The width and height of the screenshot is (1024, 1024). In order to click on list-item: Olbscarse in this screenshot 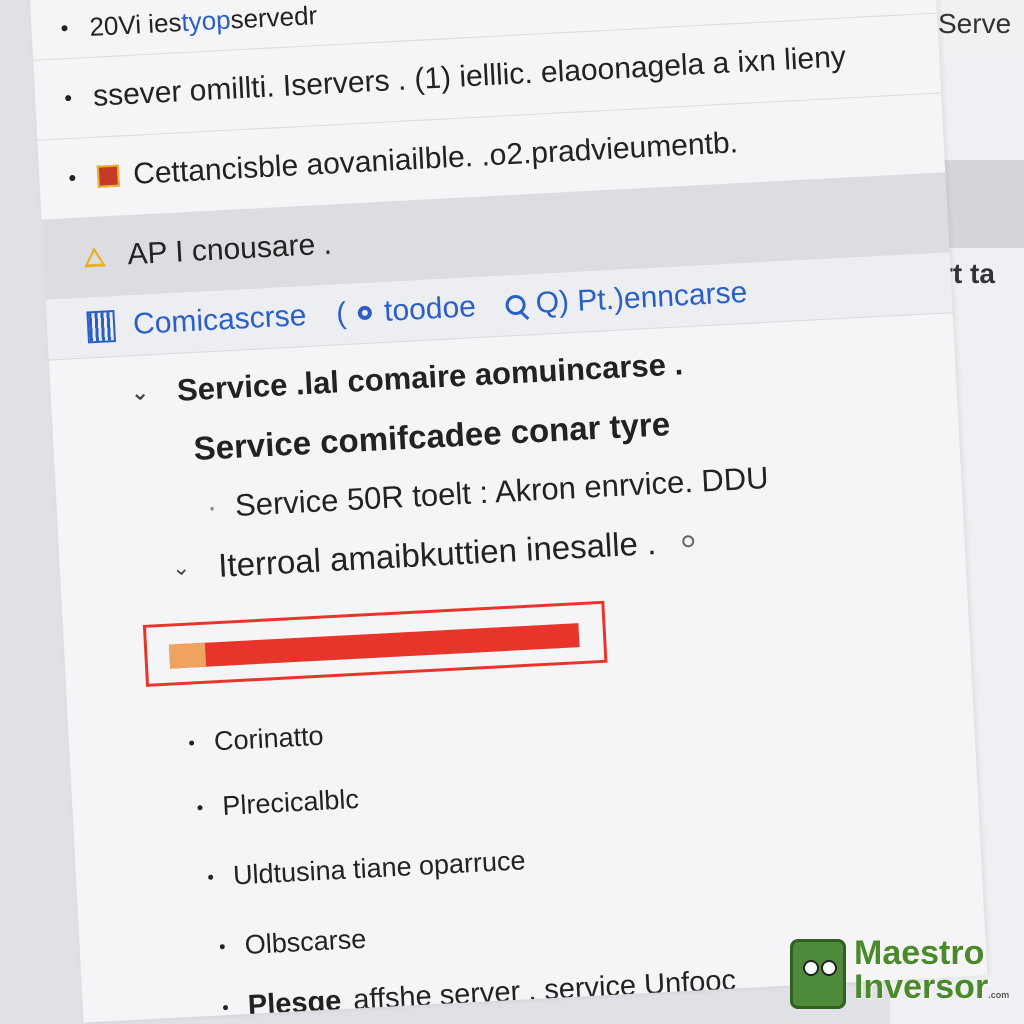, I will do `click(293, 943)`.